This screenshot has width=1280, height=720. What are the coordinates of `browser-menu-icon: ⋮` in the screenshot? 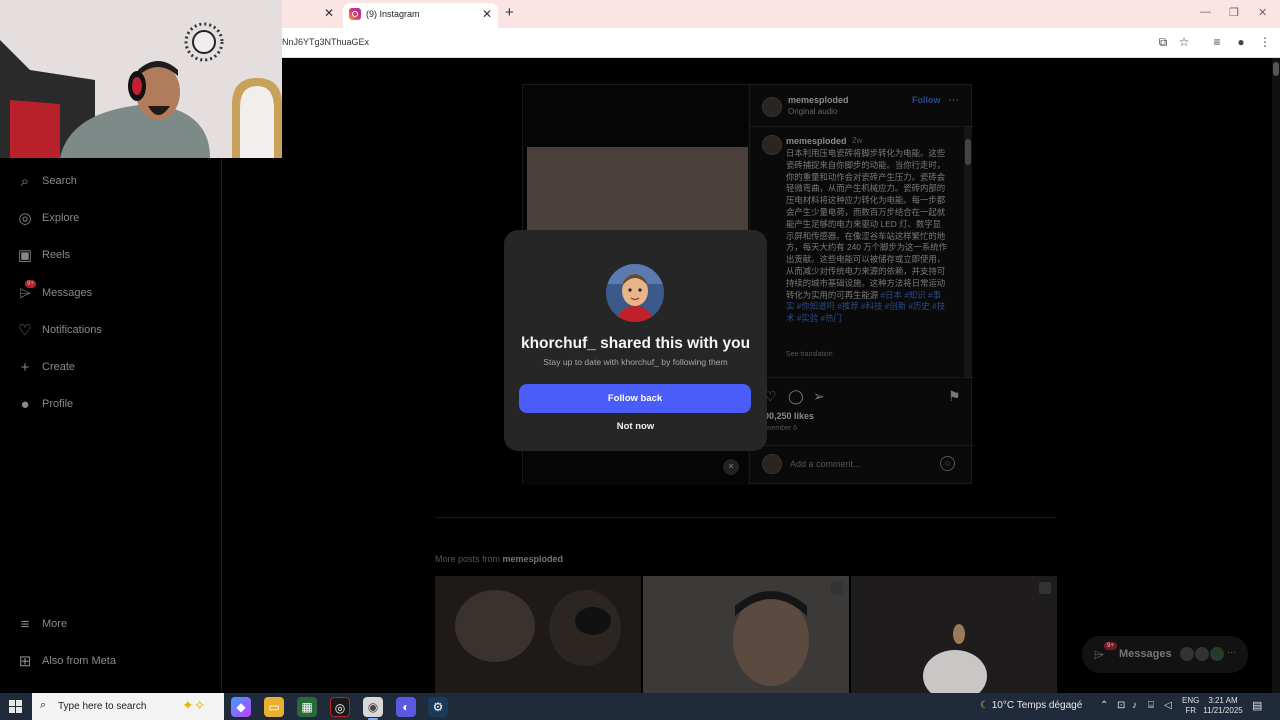 It's located at (1265, 42).